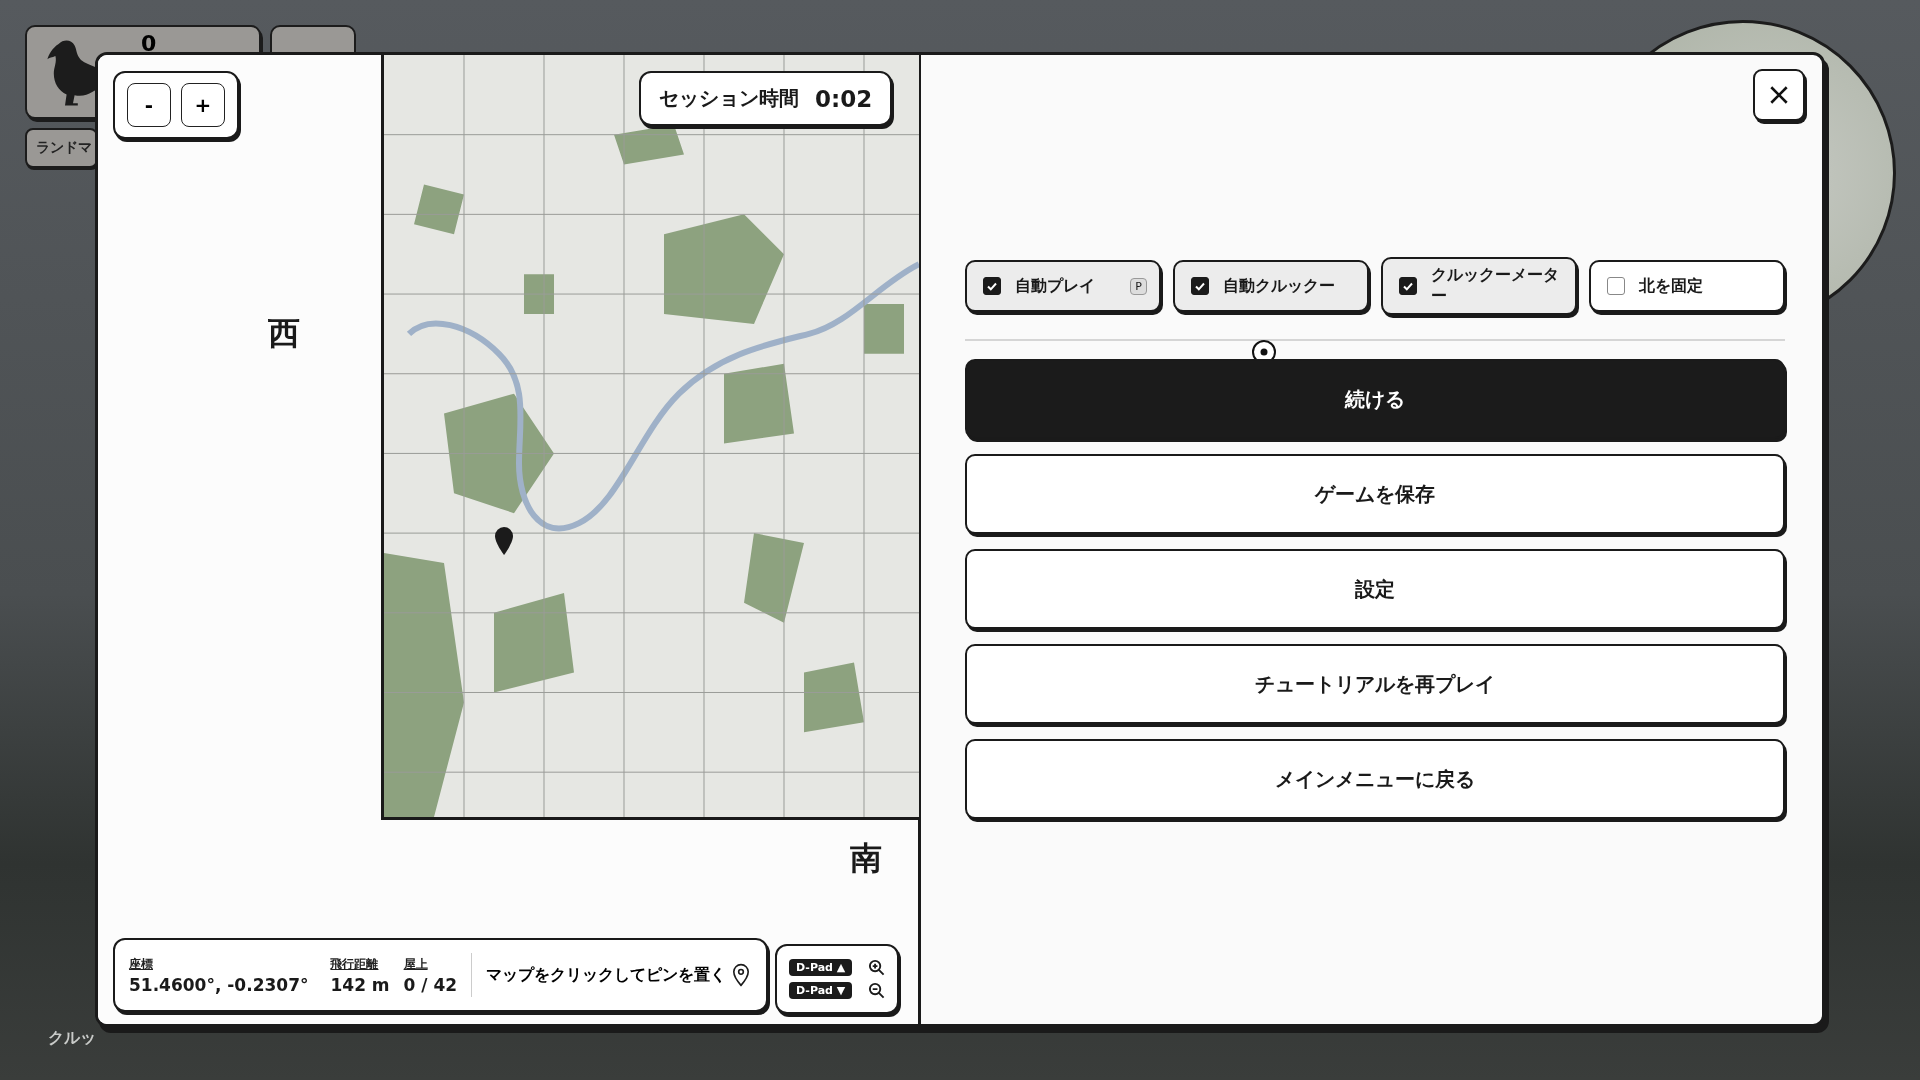 The width and height of the screenshot is (1920, 1080). Describe the element at coordinates (354, 964) in the screenshot. I see `info-label: 飛行距離` at that location.